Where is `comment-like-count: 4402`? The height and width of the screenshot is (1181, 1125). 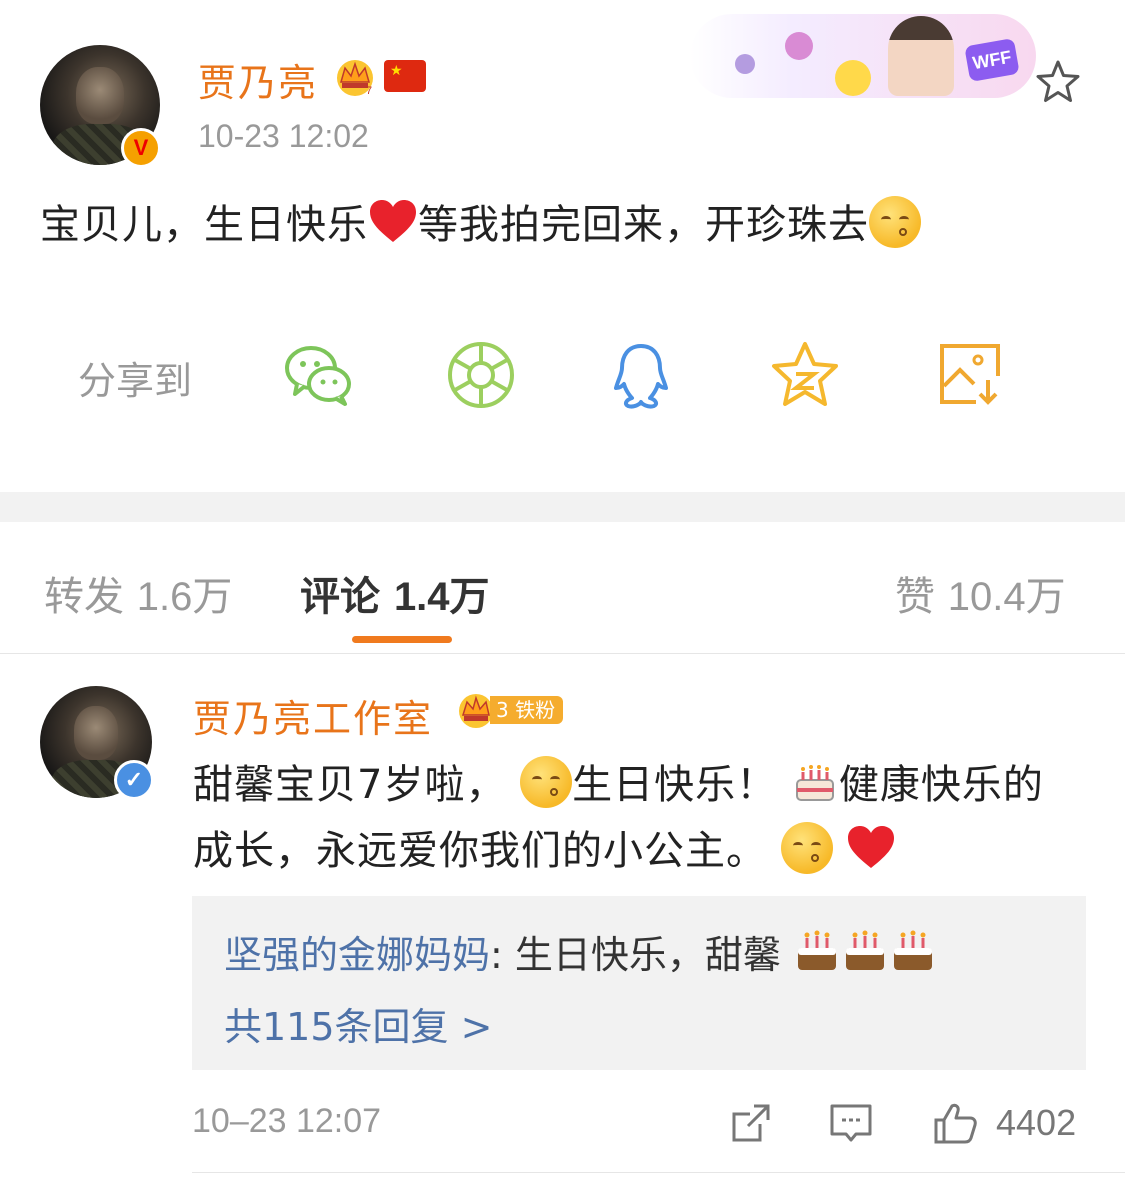
comment-like-count: 4402 is located at coordinates (1036, 1122).